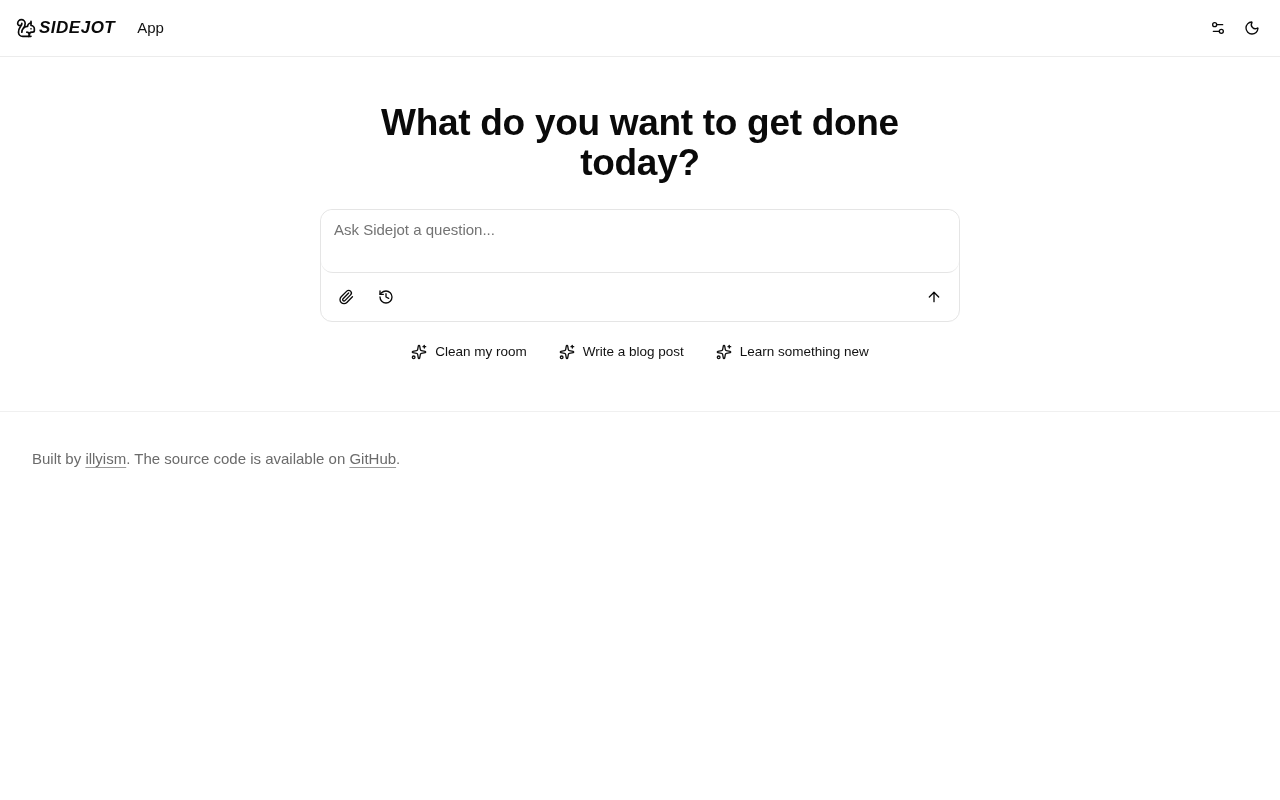  Describe the element at coordinates (26, 28) in the screenshot. I see `squirrel-icon` at that location.